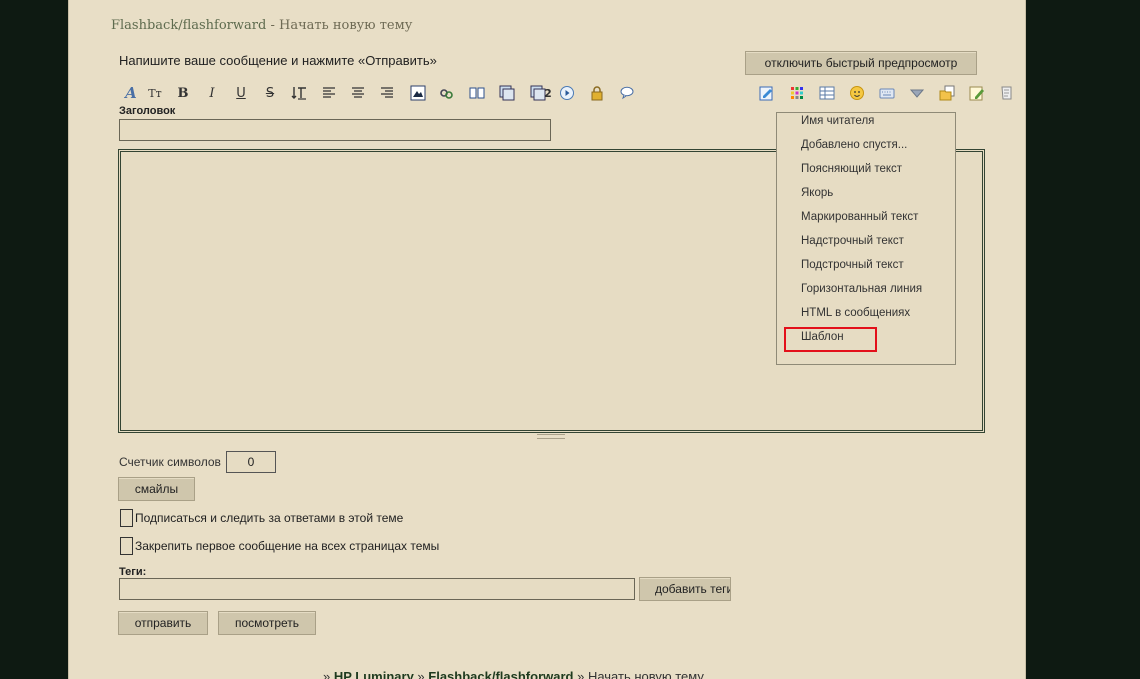 This screenshot has height=679, width=1140. I want to click on smiley-button, so click(857, 93).